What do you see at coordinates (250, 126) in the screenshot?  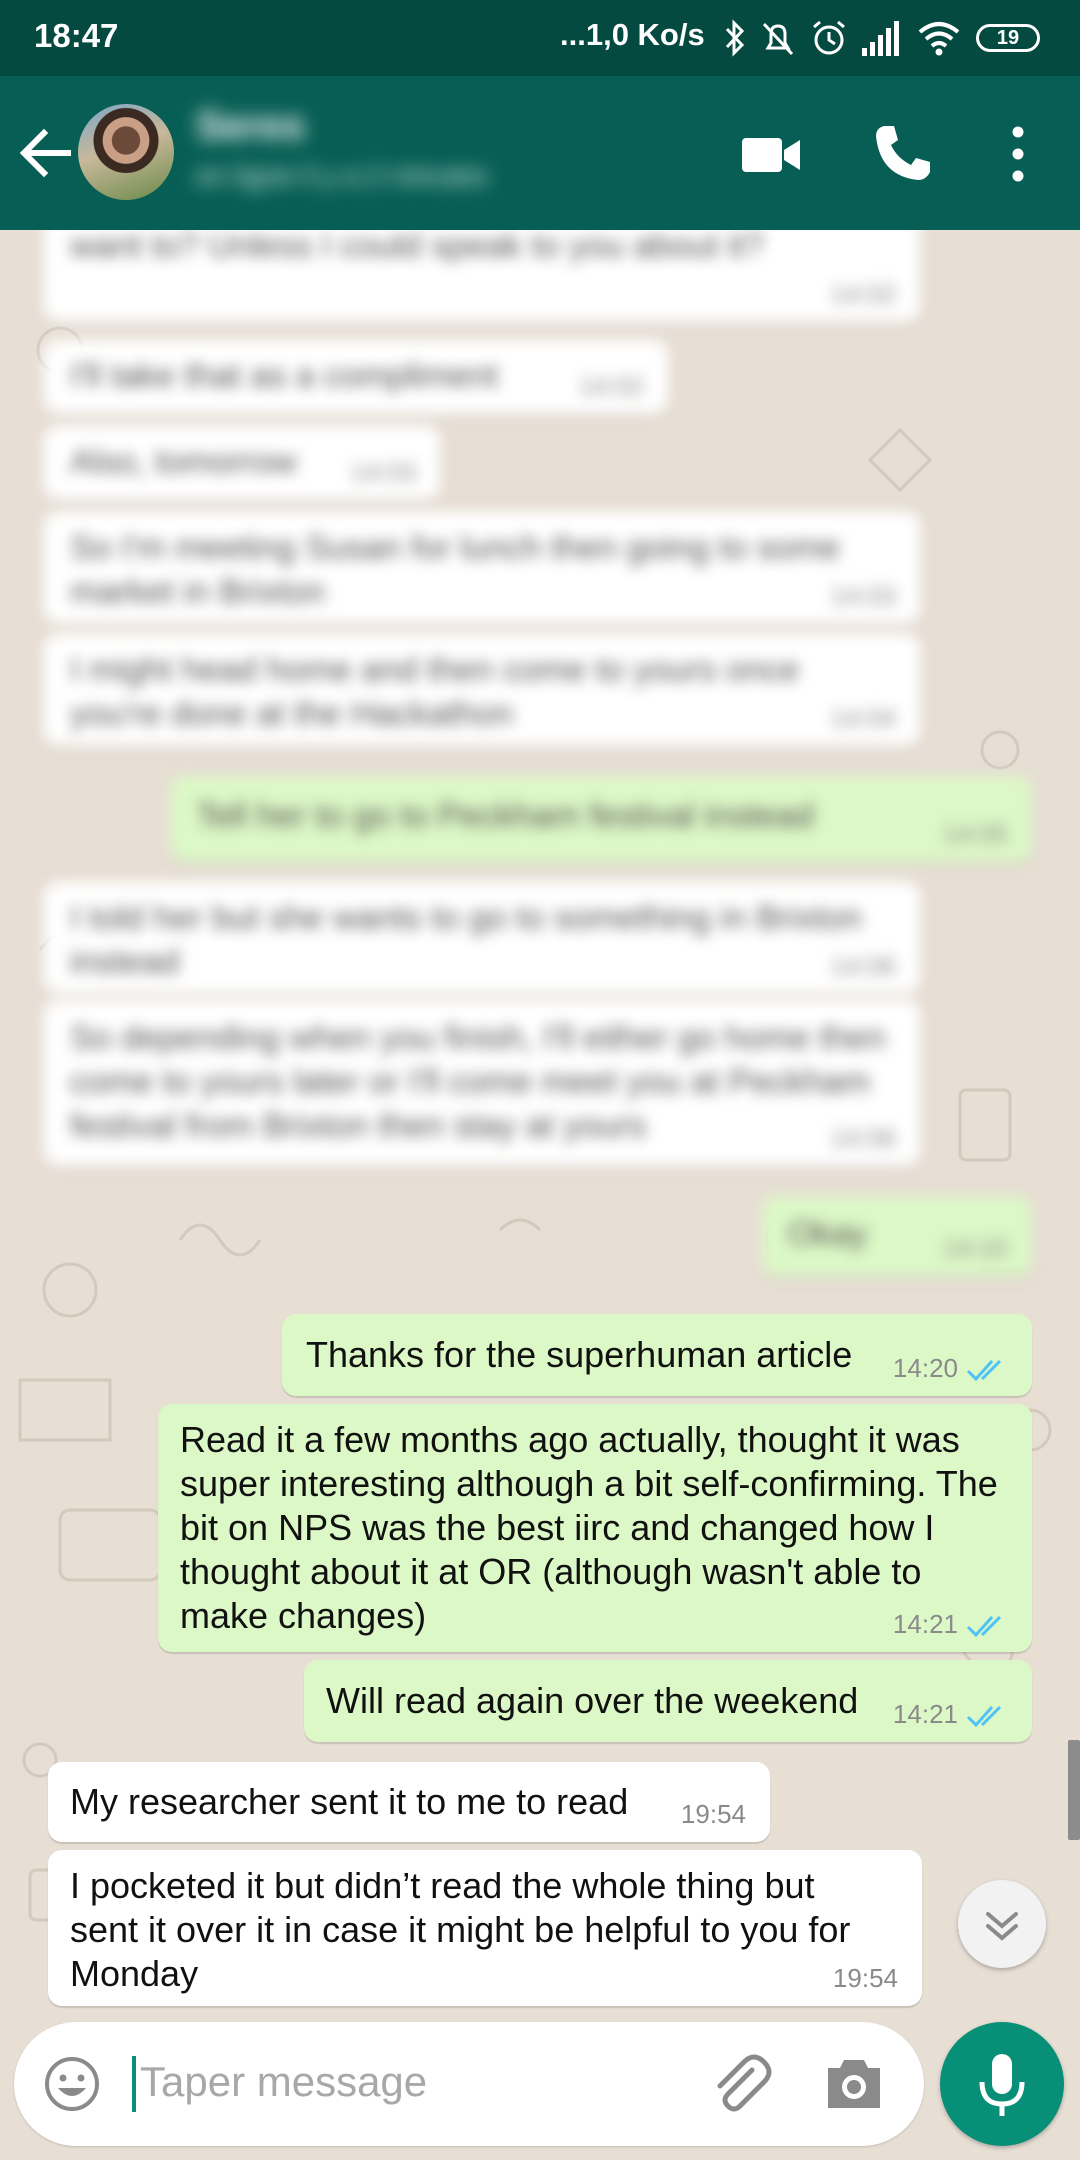 I see `contact-name: Seres` at bounding box center [250, 126].